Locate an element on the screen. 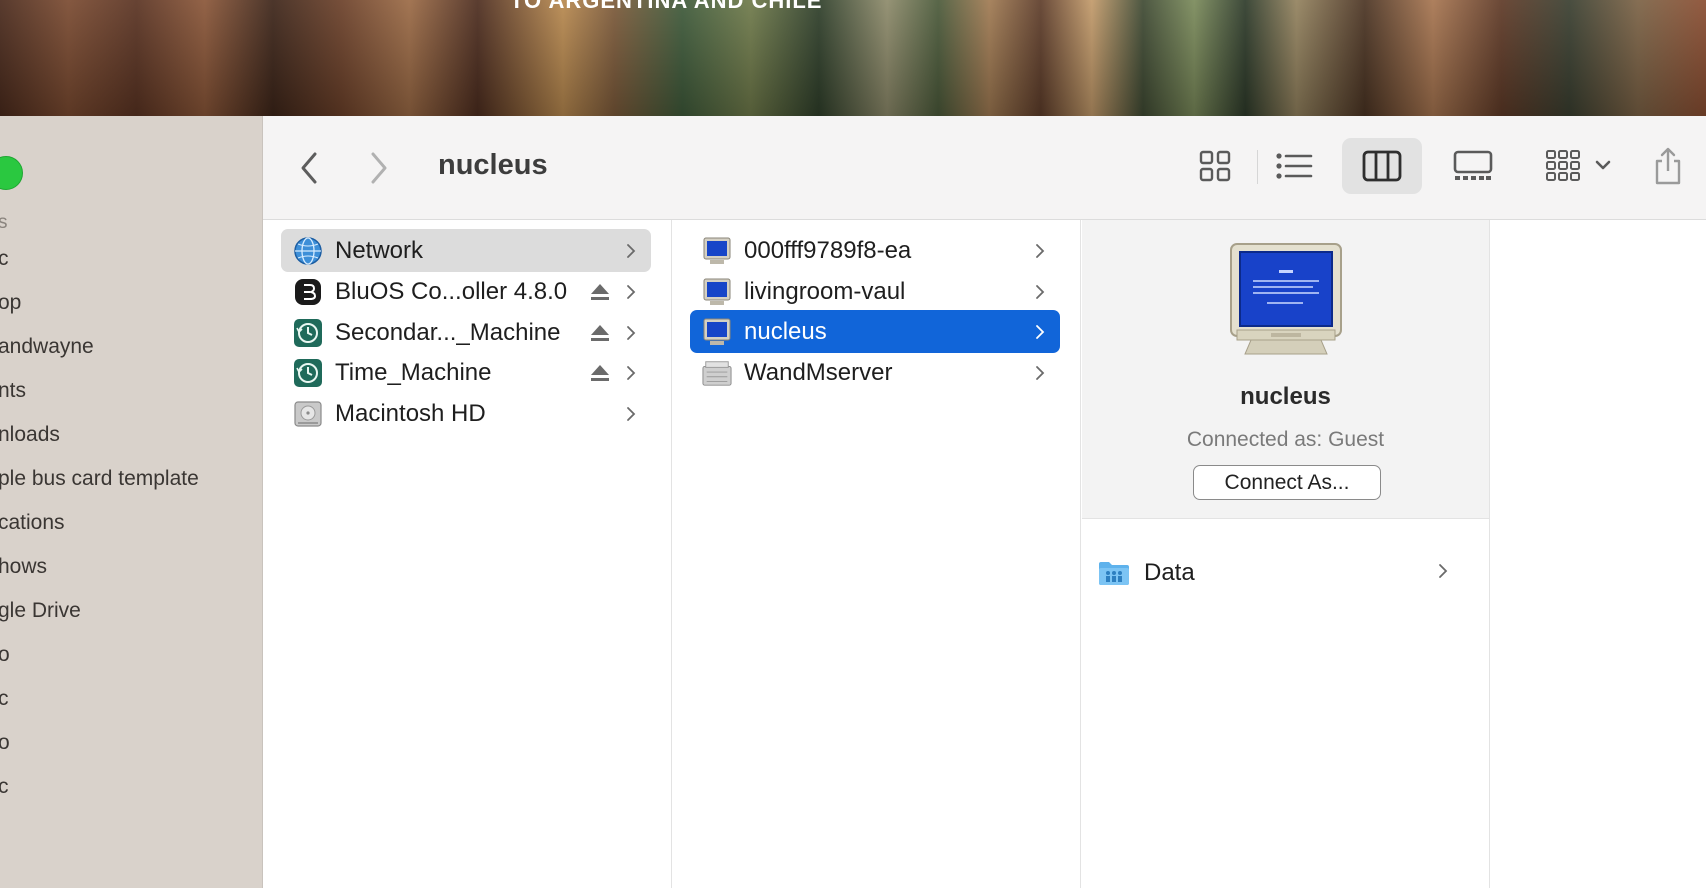  list-item-host-selected: nucleus is located at coordinates (875, 331).